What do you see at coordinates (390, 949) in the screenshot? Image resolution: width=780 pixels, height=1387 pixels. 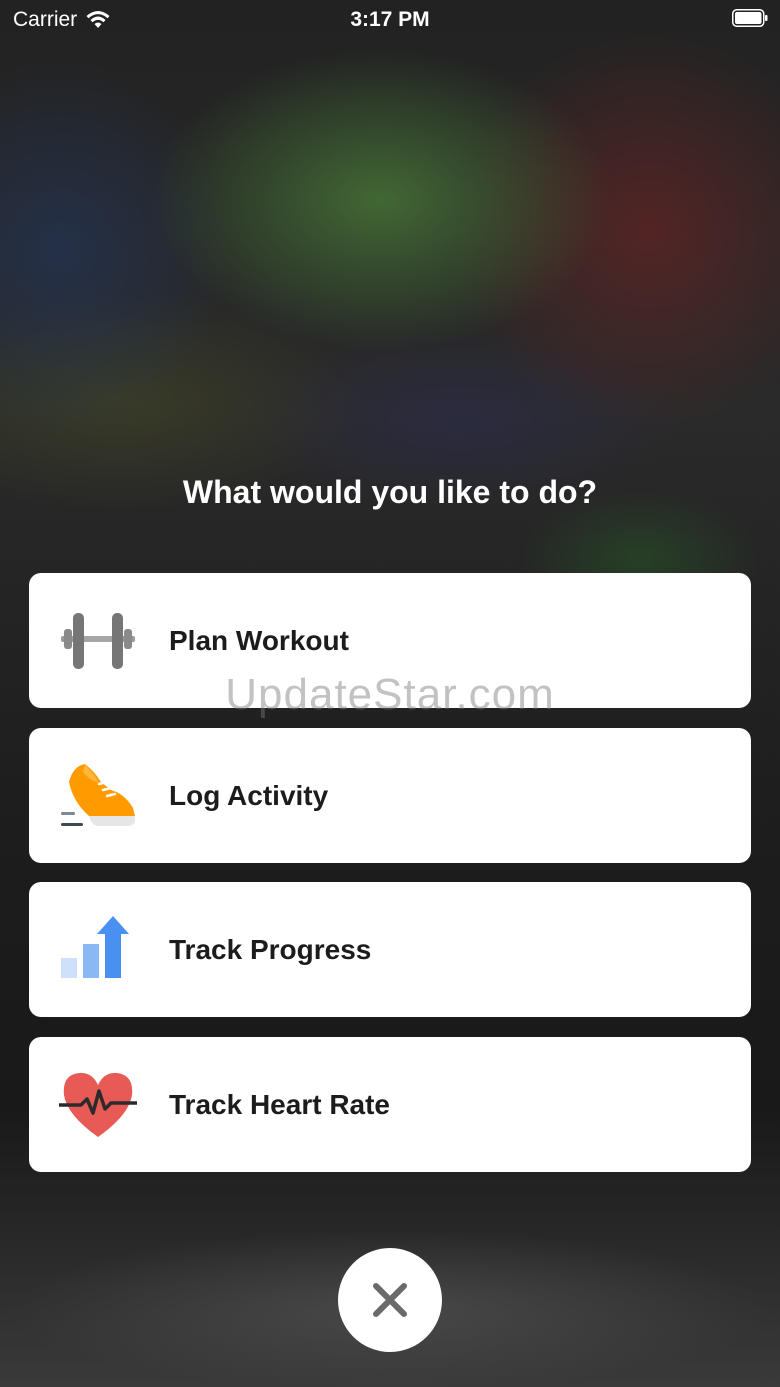 I see `track-progress-button: Track Progress` at bounding box center [390, 949].